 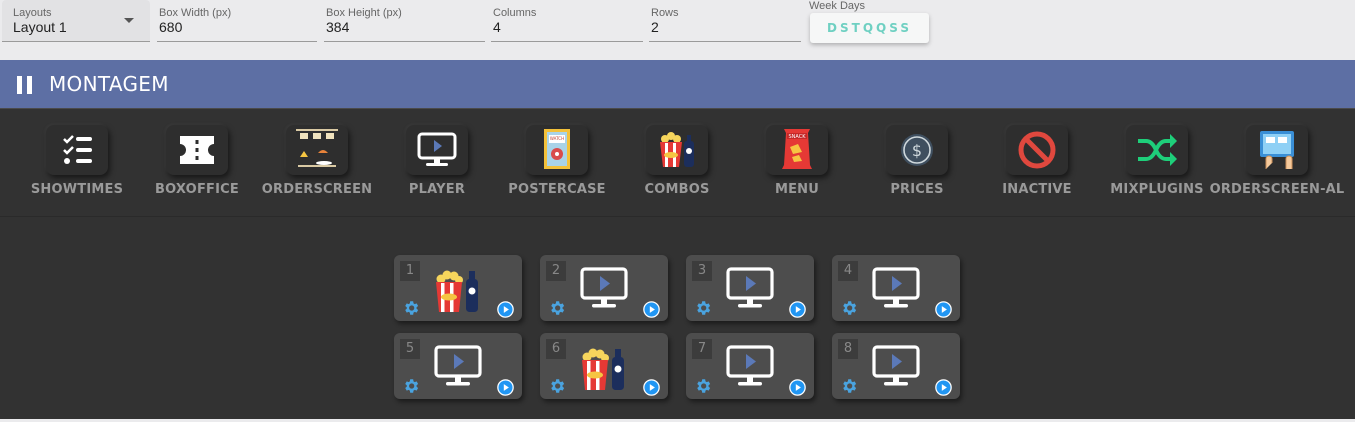 I want to click on plugin-label: INACTIVE, so click(x=1037, y=189).